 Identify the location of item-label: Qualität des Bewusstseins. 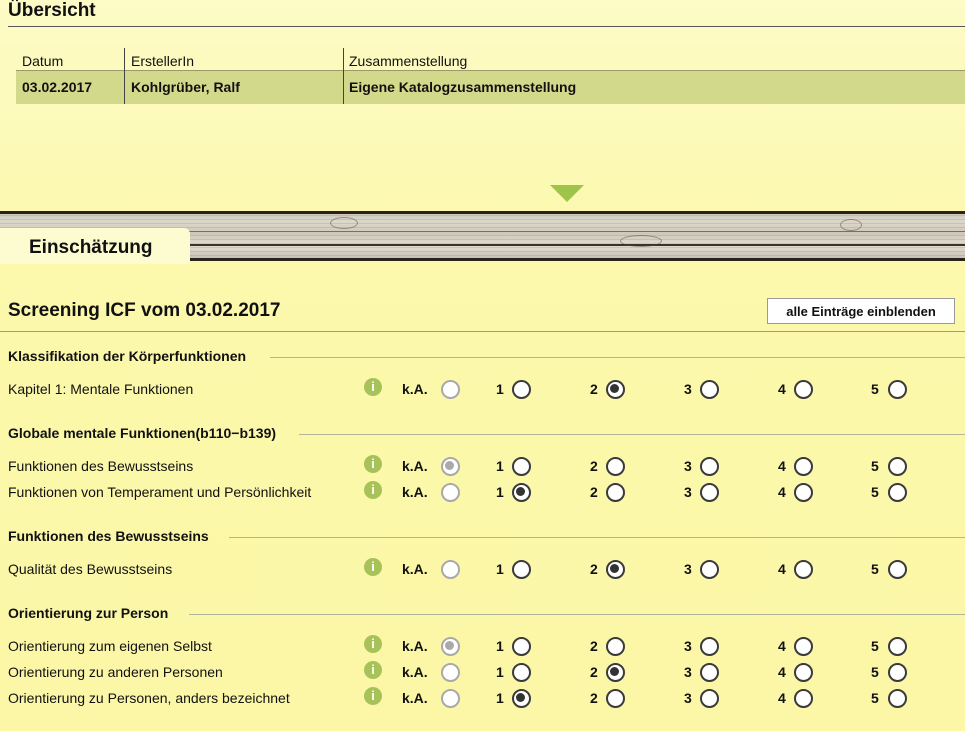
(90, 569).